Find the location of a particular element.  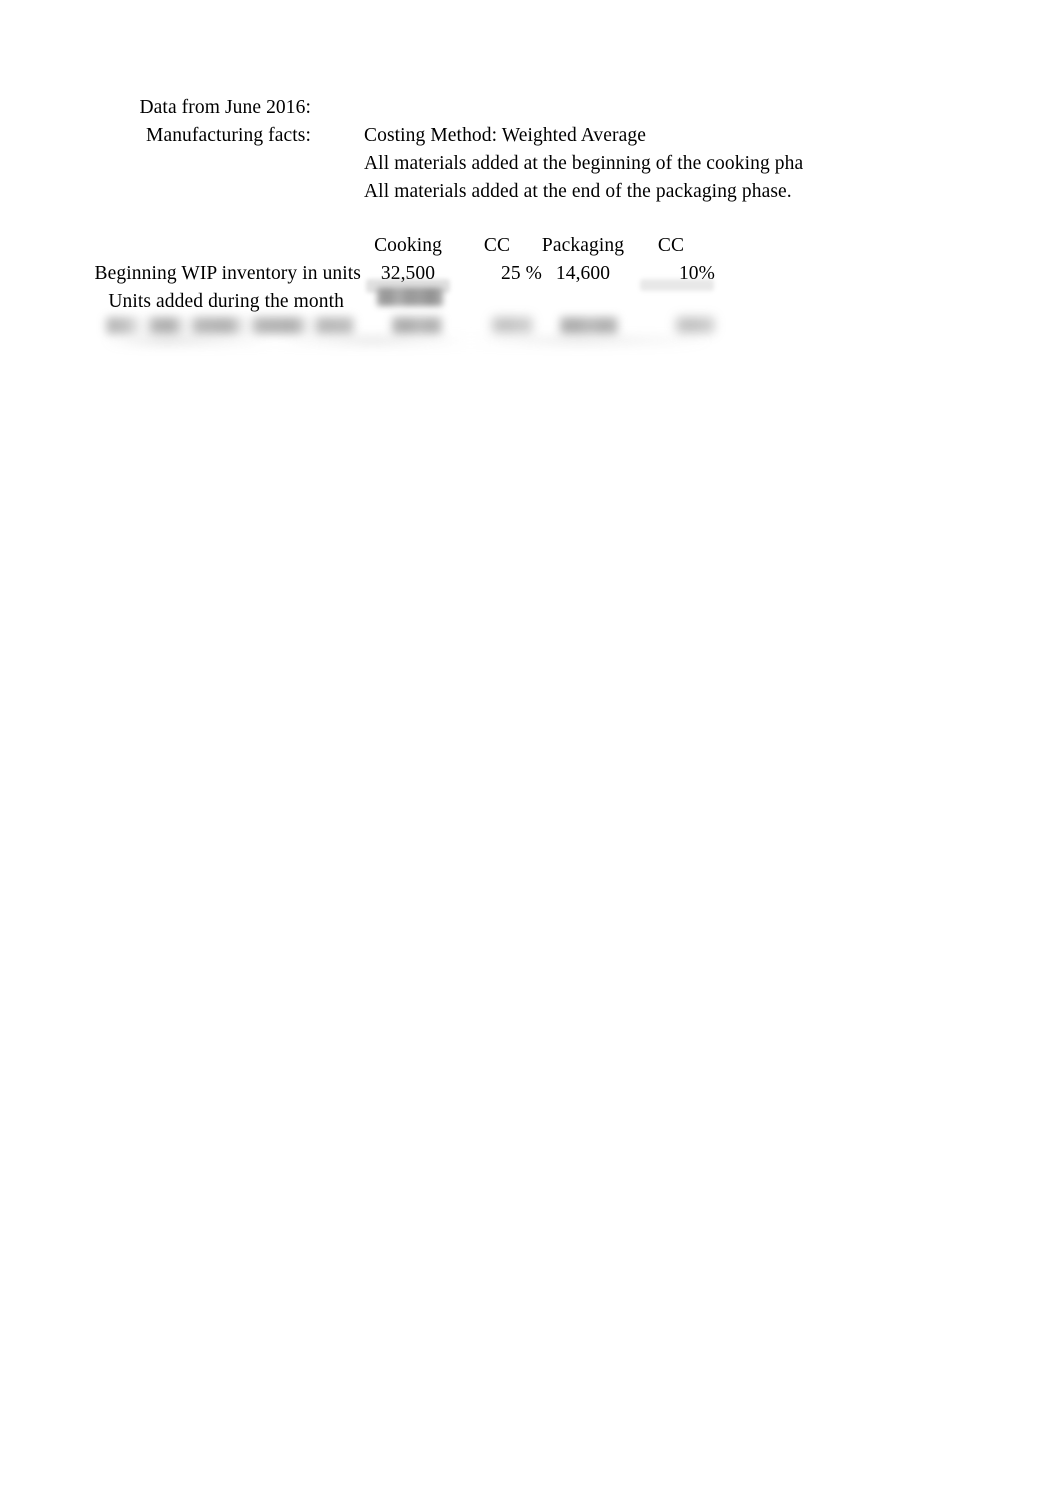

table-cell-beginning-wip-cooking-cc: 25 % is located at coordinates (521, 273).